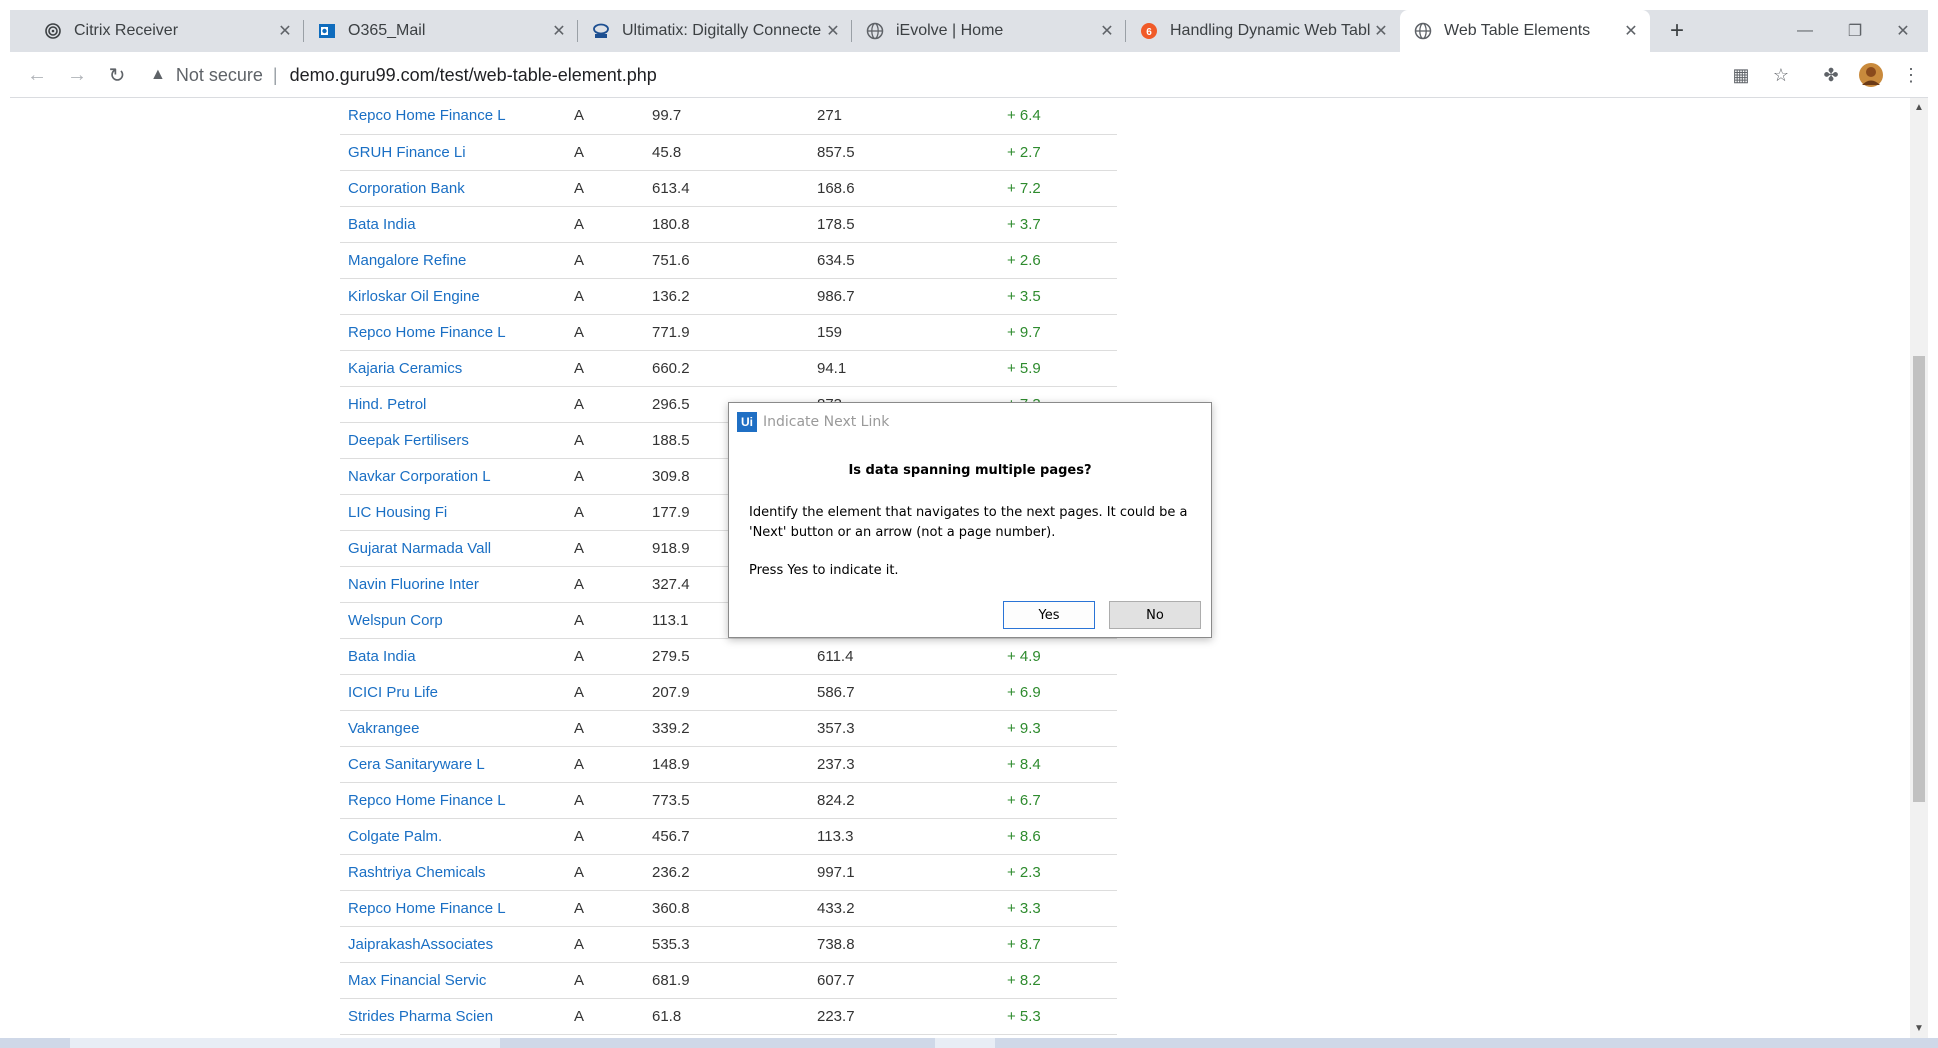 The image size is (1938, 1048). What do you see at coordinates (1903, 31) in the screenshot?
I see `close-window-button: ✕` at bounding box center [1903, 31].